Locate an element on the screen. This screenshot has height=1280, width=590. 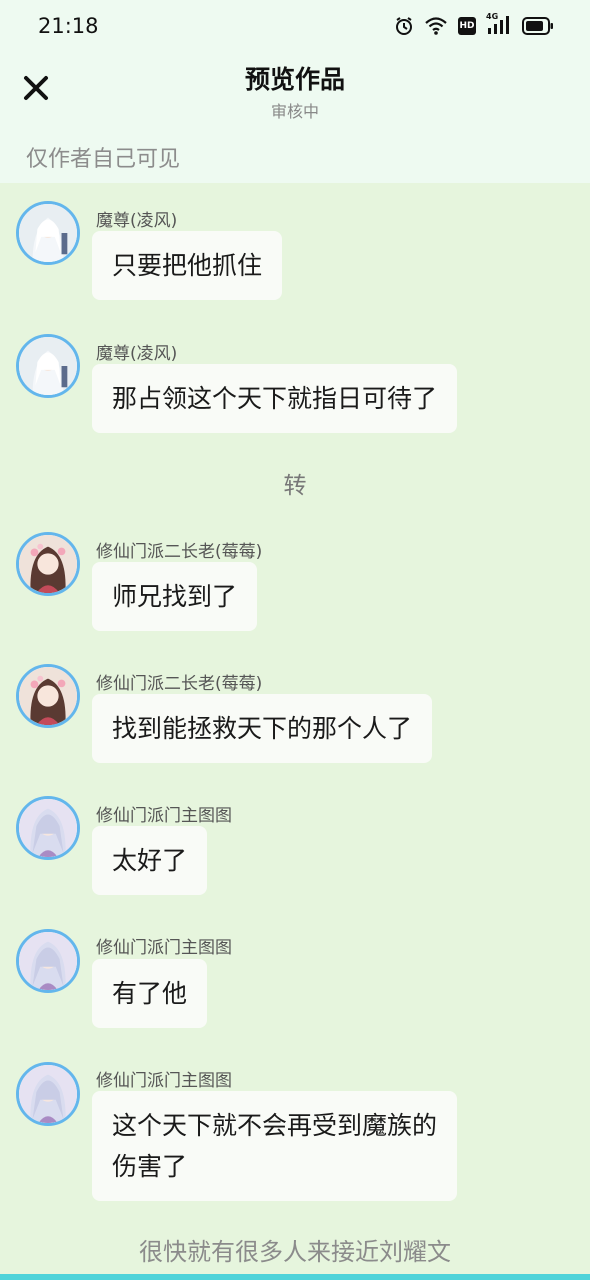
page-title: 预览作品 is located at coordinates (294, 79).